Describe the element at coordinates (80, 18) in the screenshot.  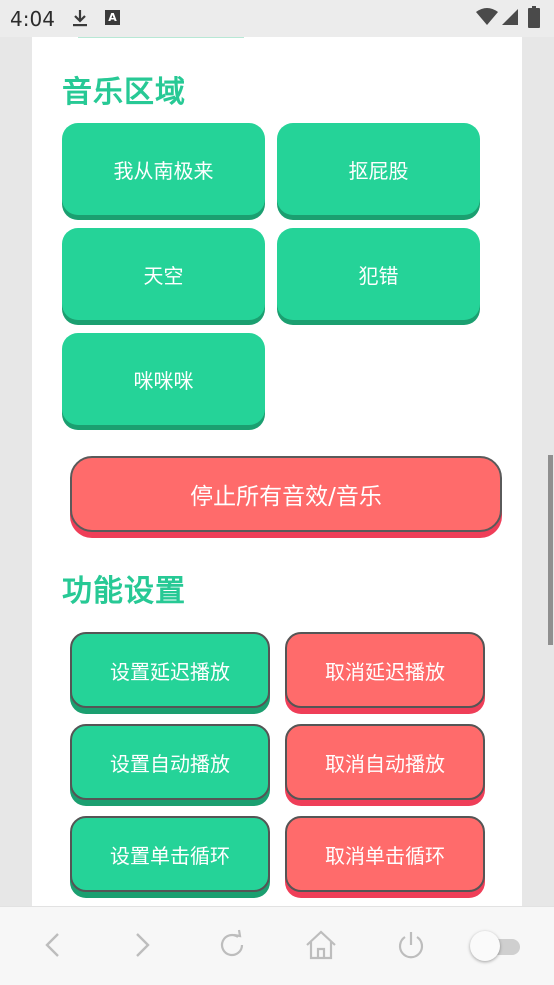
I see `download-icon` at that location.